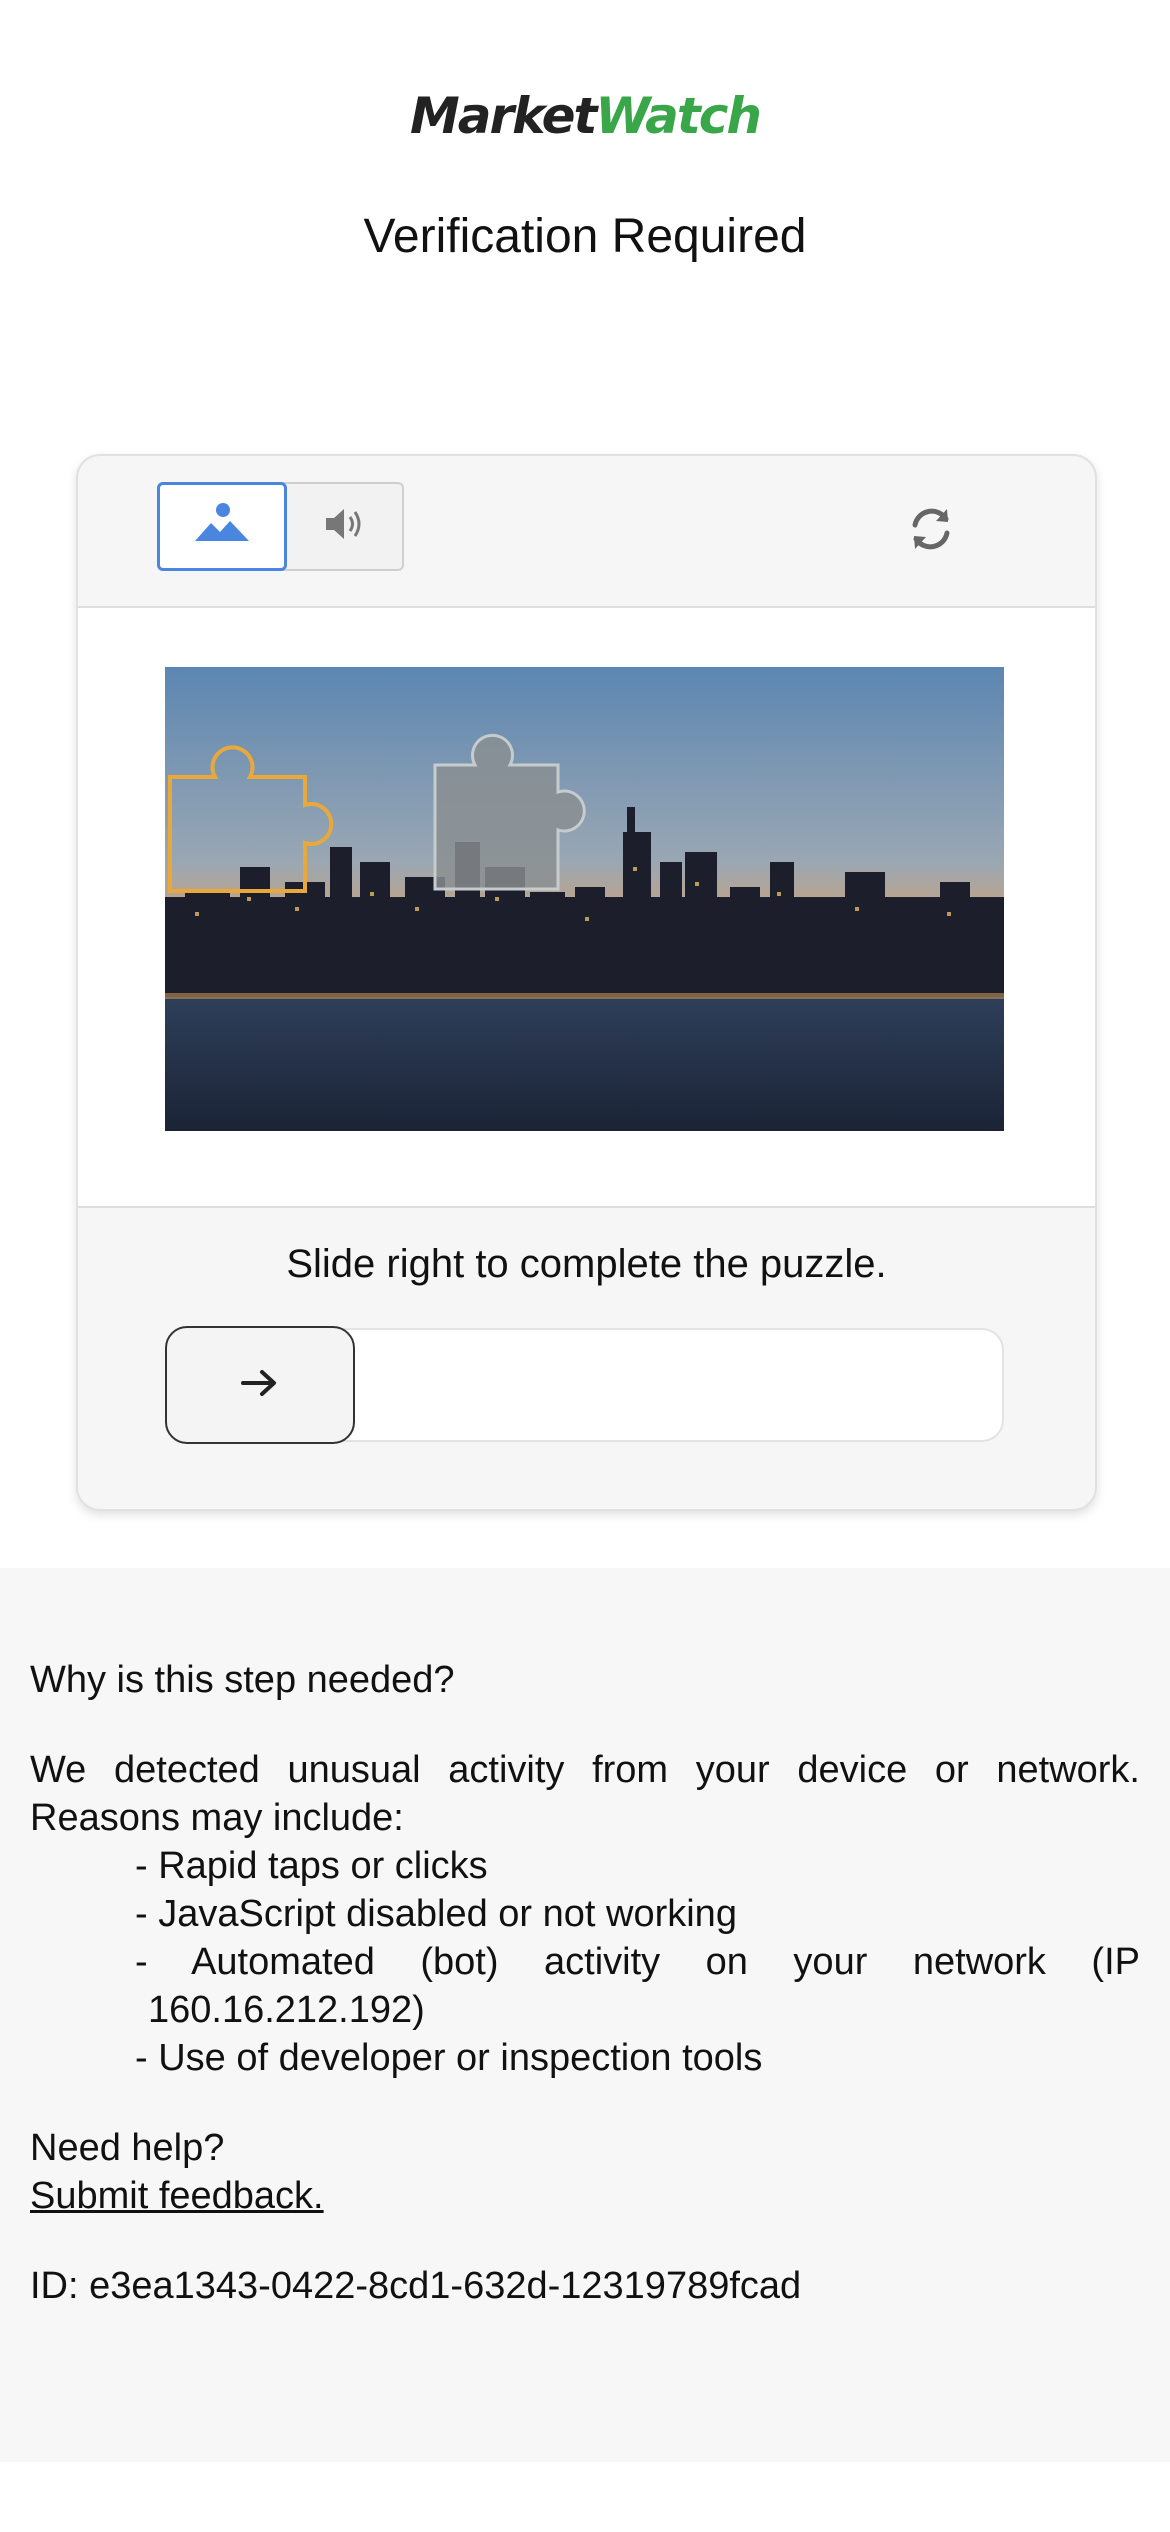 The height and width of the screenshot is (2532, 1170). I want to click on arrow-right-icon, so click(260, 1385).